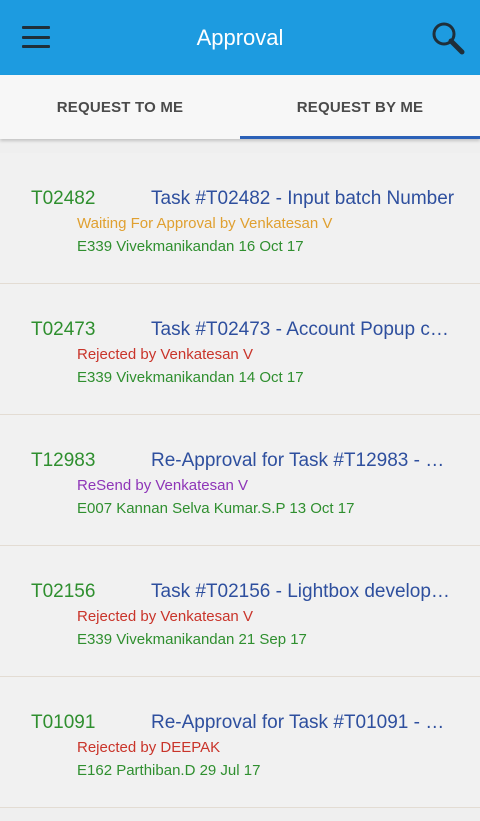 This screenshot has height=821, width=480. I want to click on tab-request-to-me: REQUEST TO ME, so click(120, 107).